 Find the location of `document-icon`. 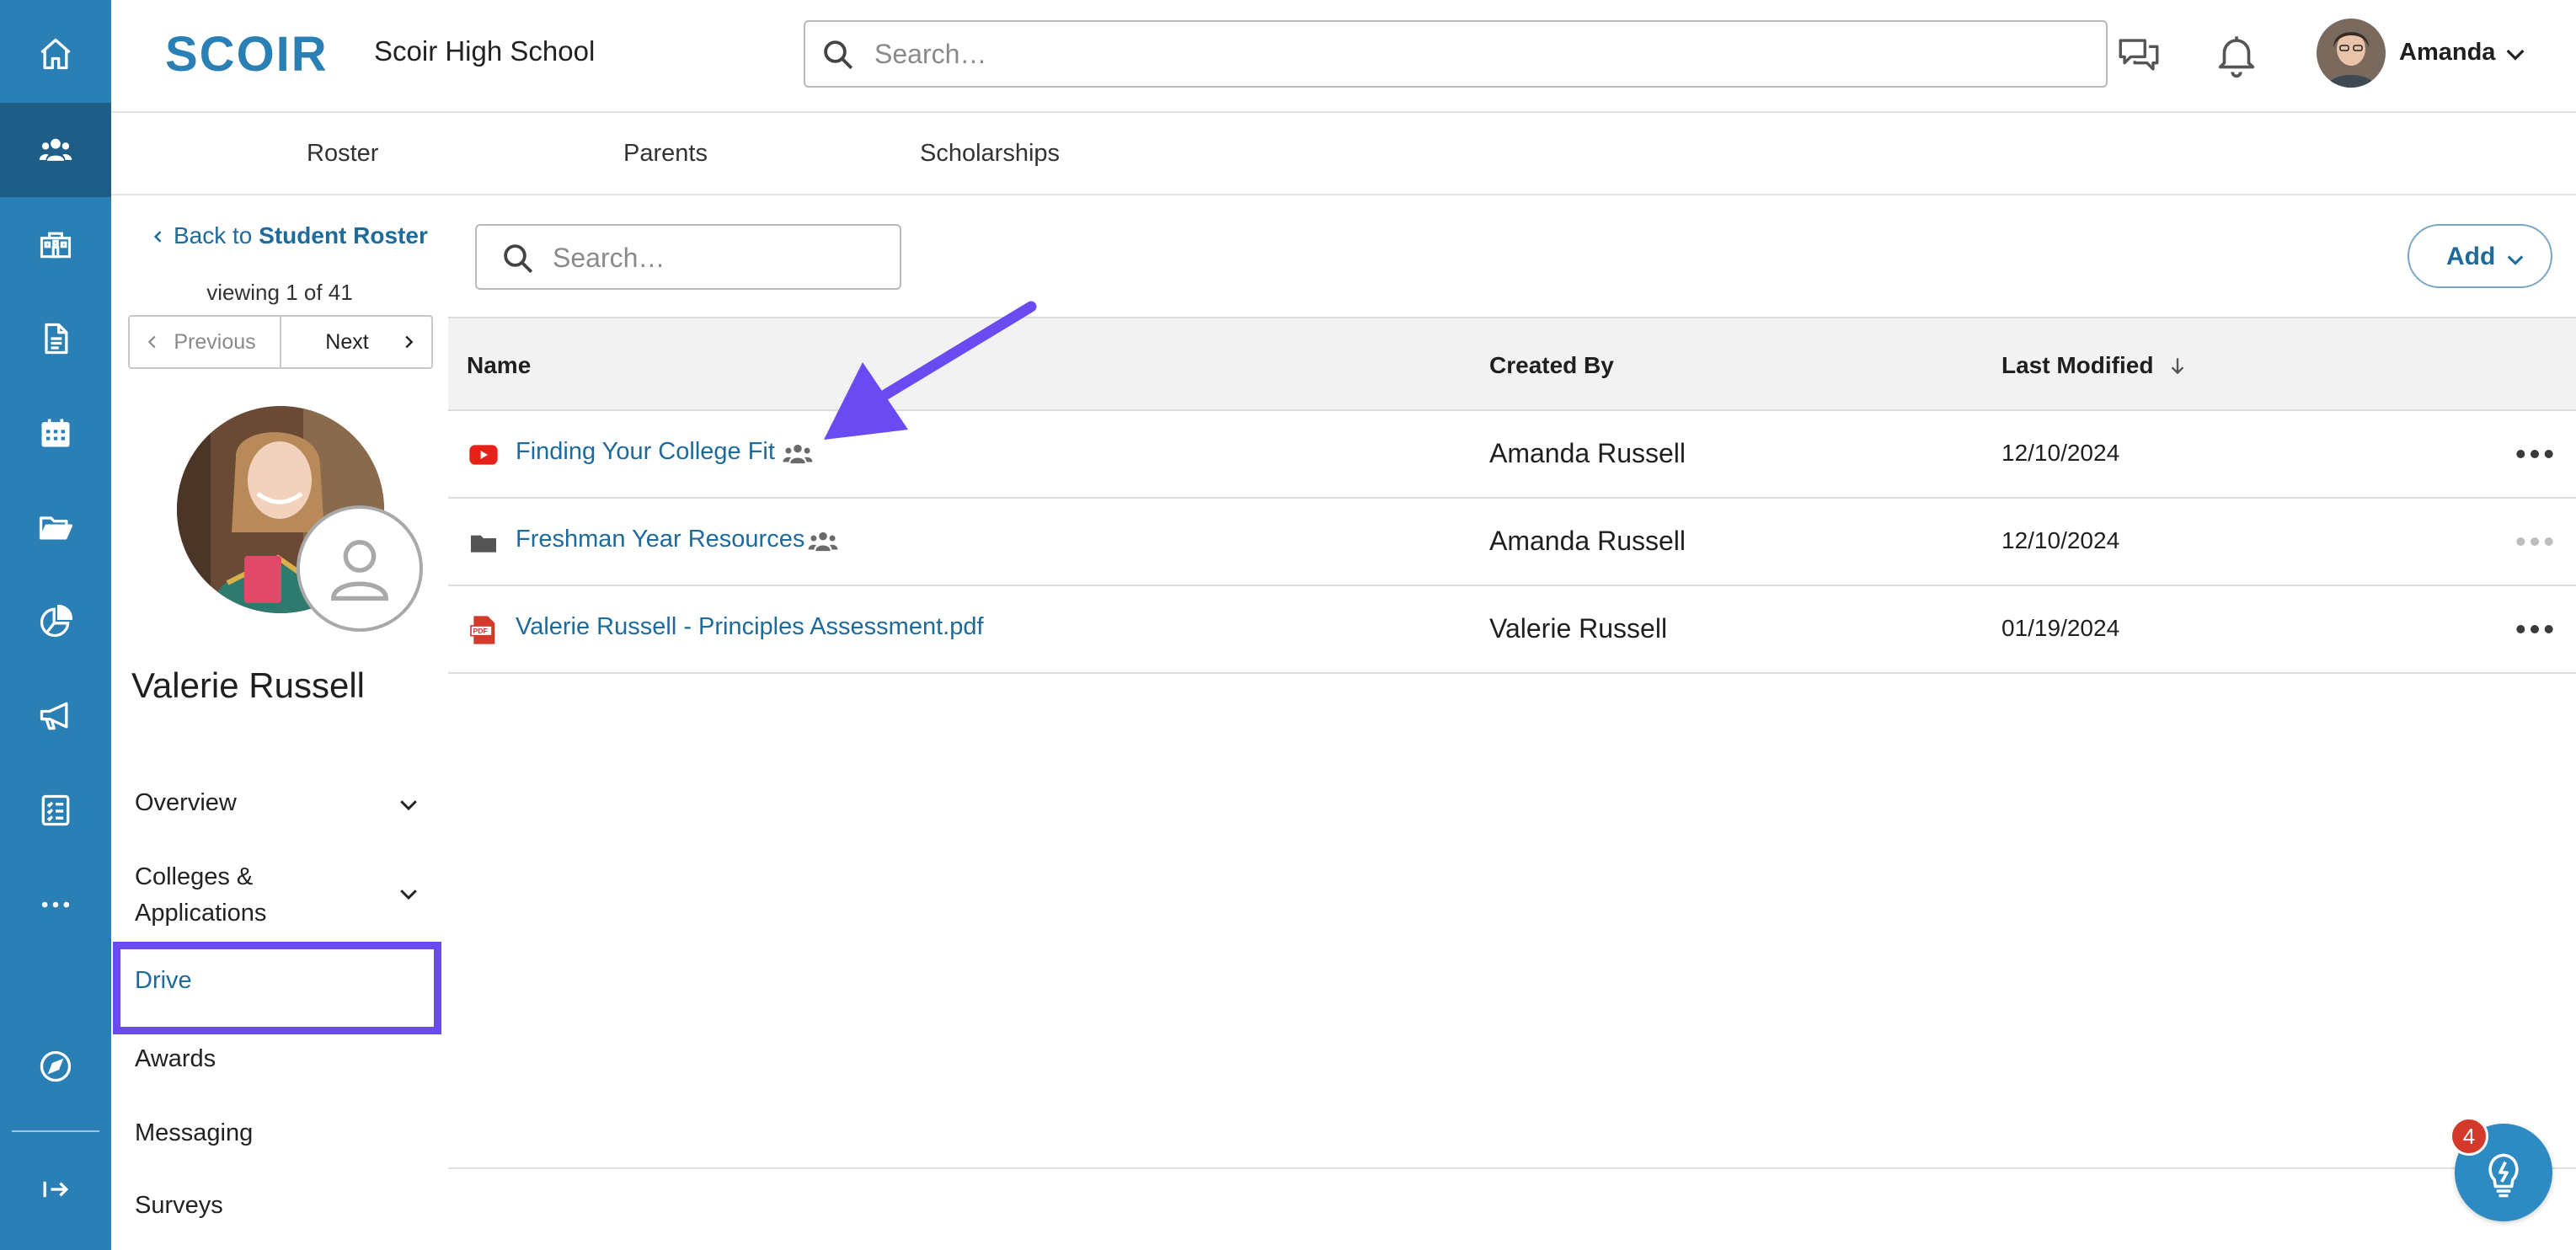

document-icon is located at coordinates (56, 339).